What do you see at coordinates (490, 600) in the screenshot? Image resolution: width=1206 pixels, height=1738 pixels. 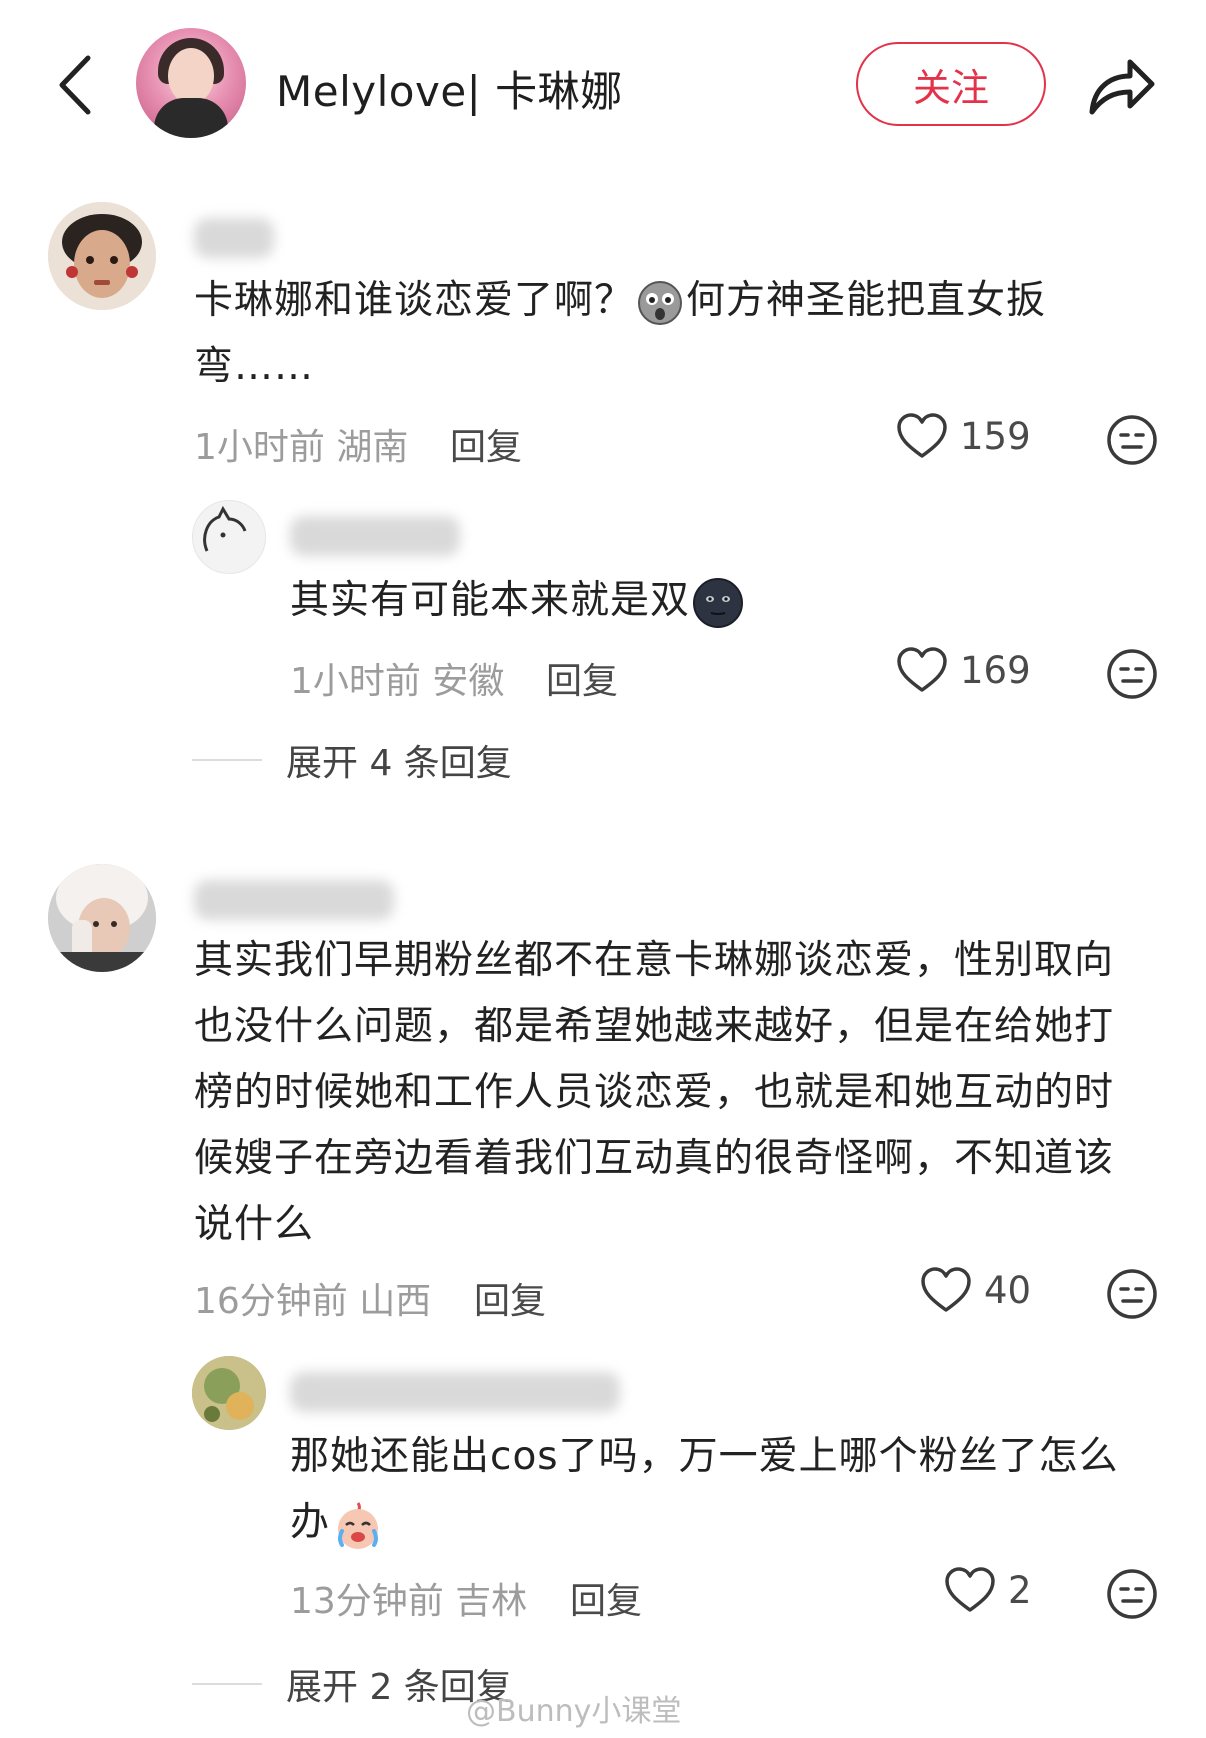 I see `reply-text-content: 其实有可能本来就是双` at bounding box center [490, 600].